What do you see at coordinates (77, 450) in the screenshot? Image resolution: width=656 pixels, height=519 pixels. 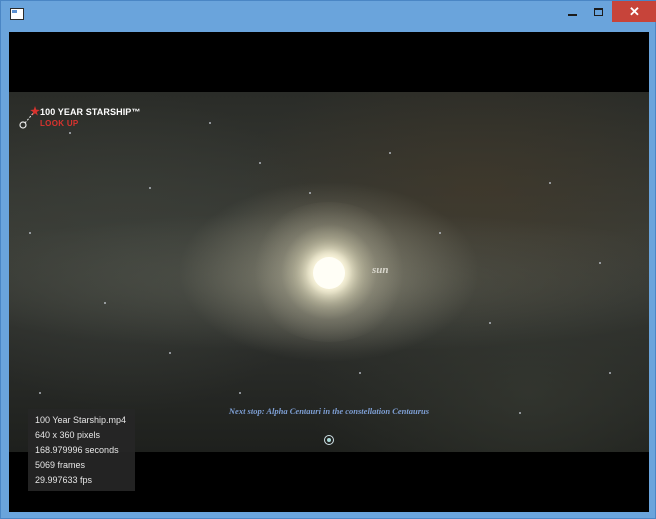 I see `info-duration: 168.979996 seconds` at bounding box center [77, 450].